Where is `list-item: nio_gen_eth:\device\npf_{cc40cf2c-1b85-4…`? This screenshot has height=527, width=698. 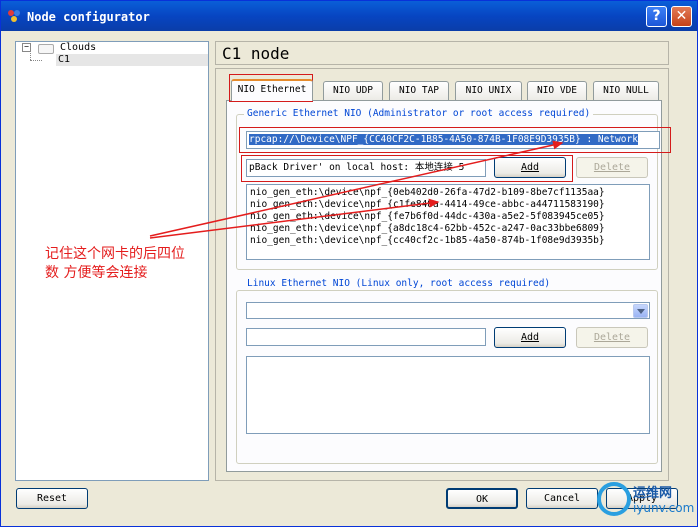
list-item: nio_gen_eth:\device\npf_{cc40cf2c-1b85-4… is located at coordinates (448, 241).